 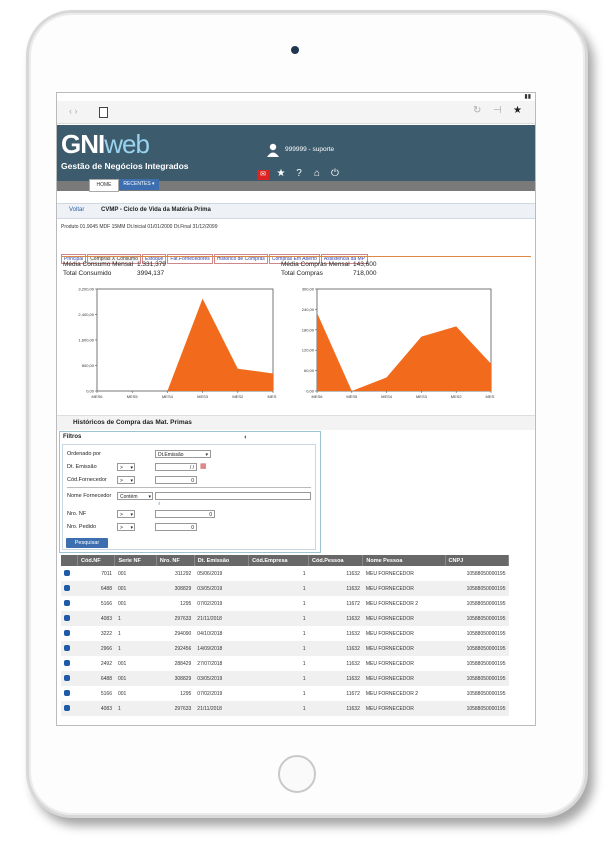 I want to click on star-icon: ★, so click(x=281, y=174).